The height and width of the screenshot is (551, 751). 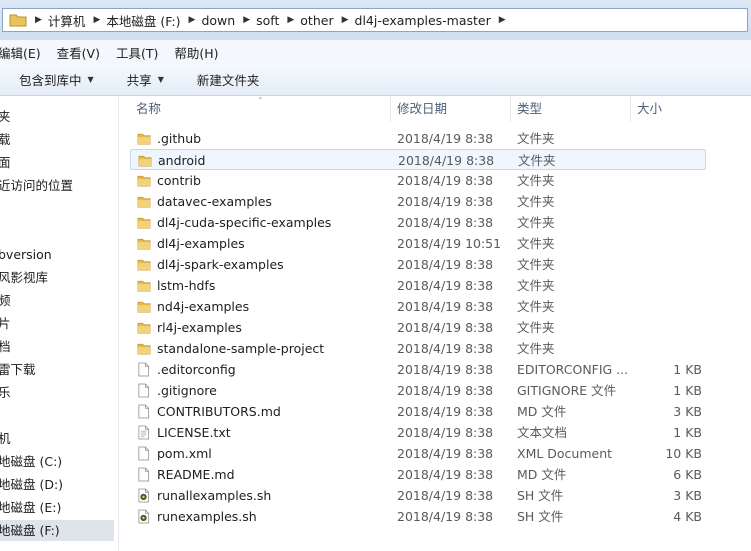 I want to click on file-row: CONTRIBUTORS.md 2018/4/19 8:38 MD 文件 3 KB, so click(x=418, y=411).